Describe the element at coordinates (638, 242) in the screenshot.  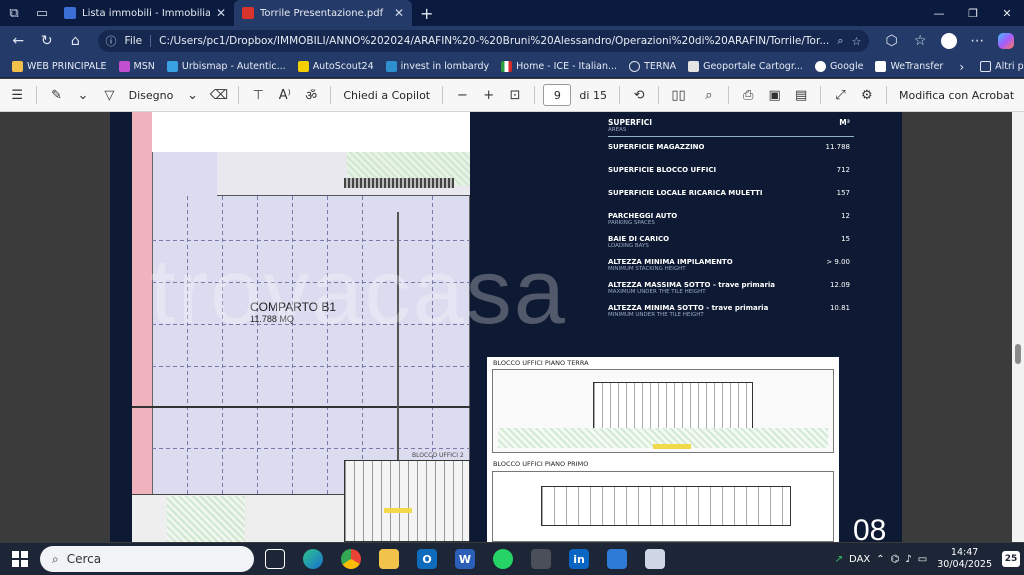
I see `spec-label-group: BAIE DI CARICO LOADING BAYS` at that location.